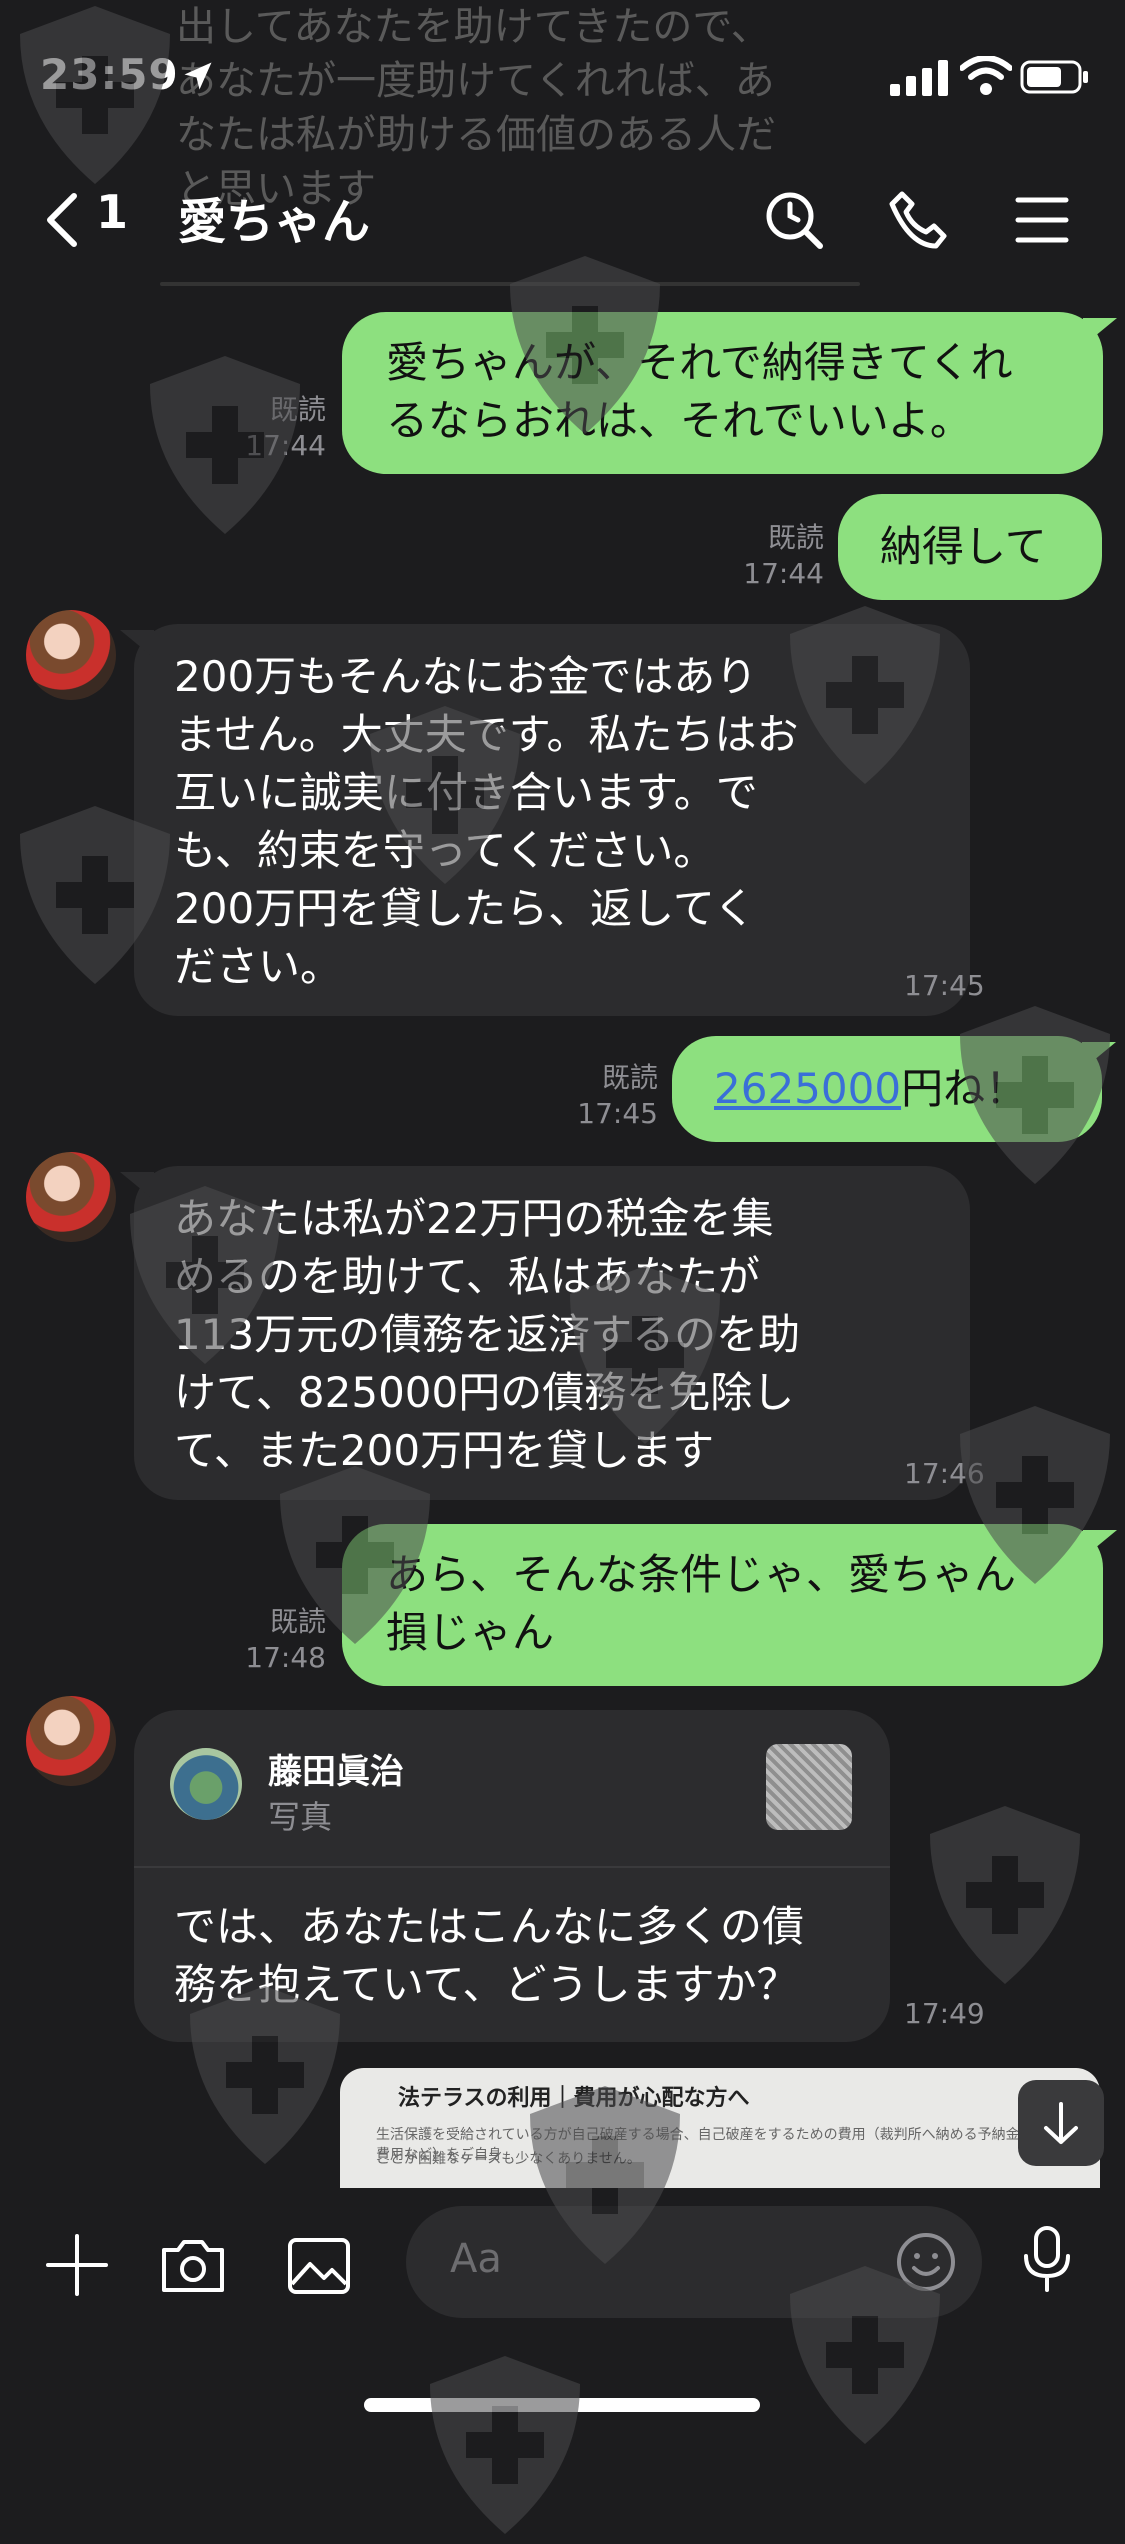 The height and width of the screenshot is (2544, 1125). I want to click on camera-icon, so click(193, 2265).